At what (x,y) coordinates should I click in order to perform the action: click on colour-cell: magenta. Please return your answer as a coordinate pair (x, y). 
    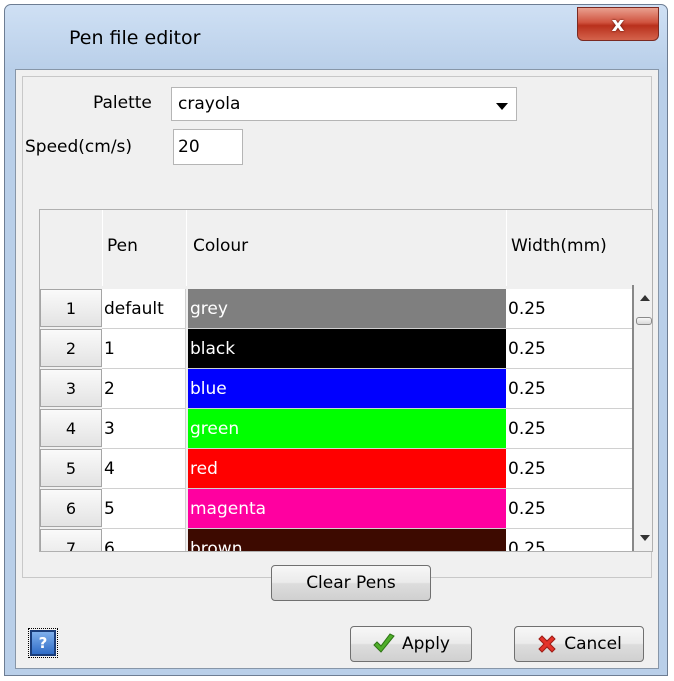
    Looking at the image, I should click on (347, 509).